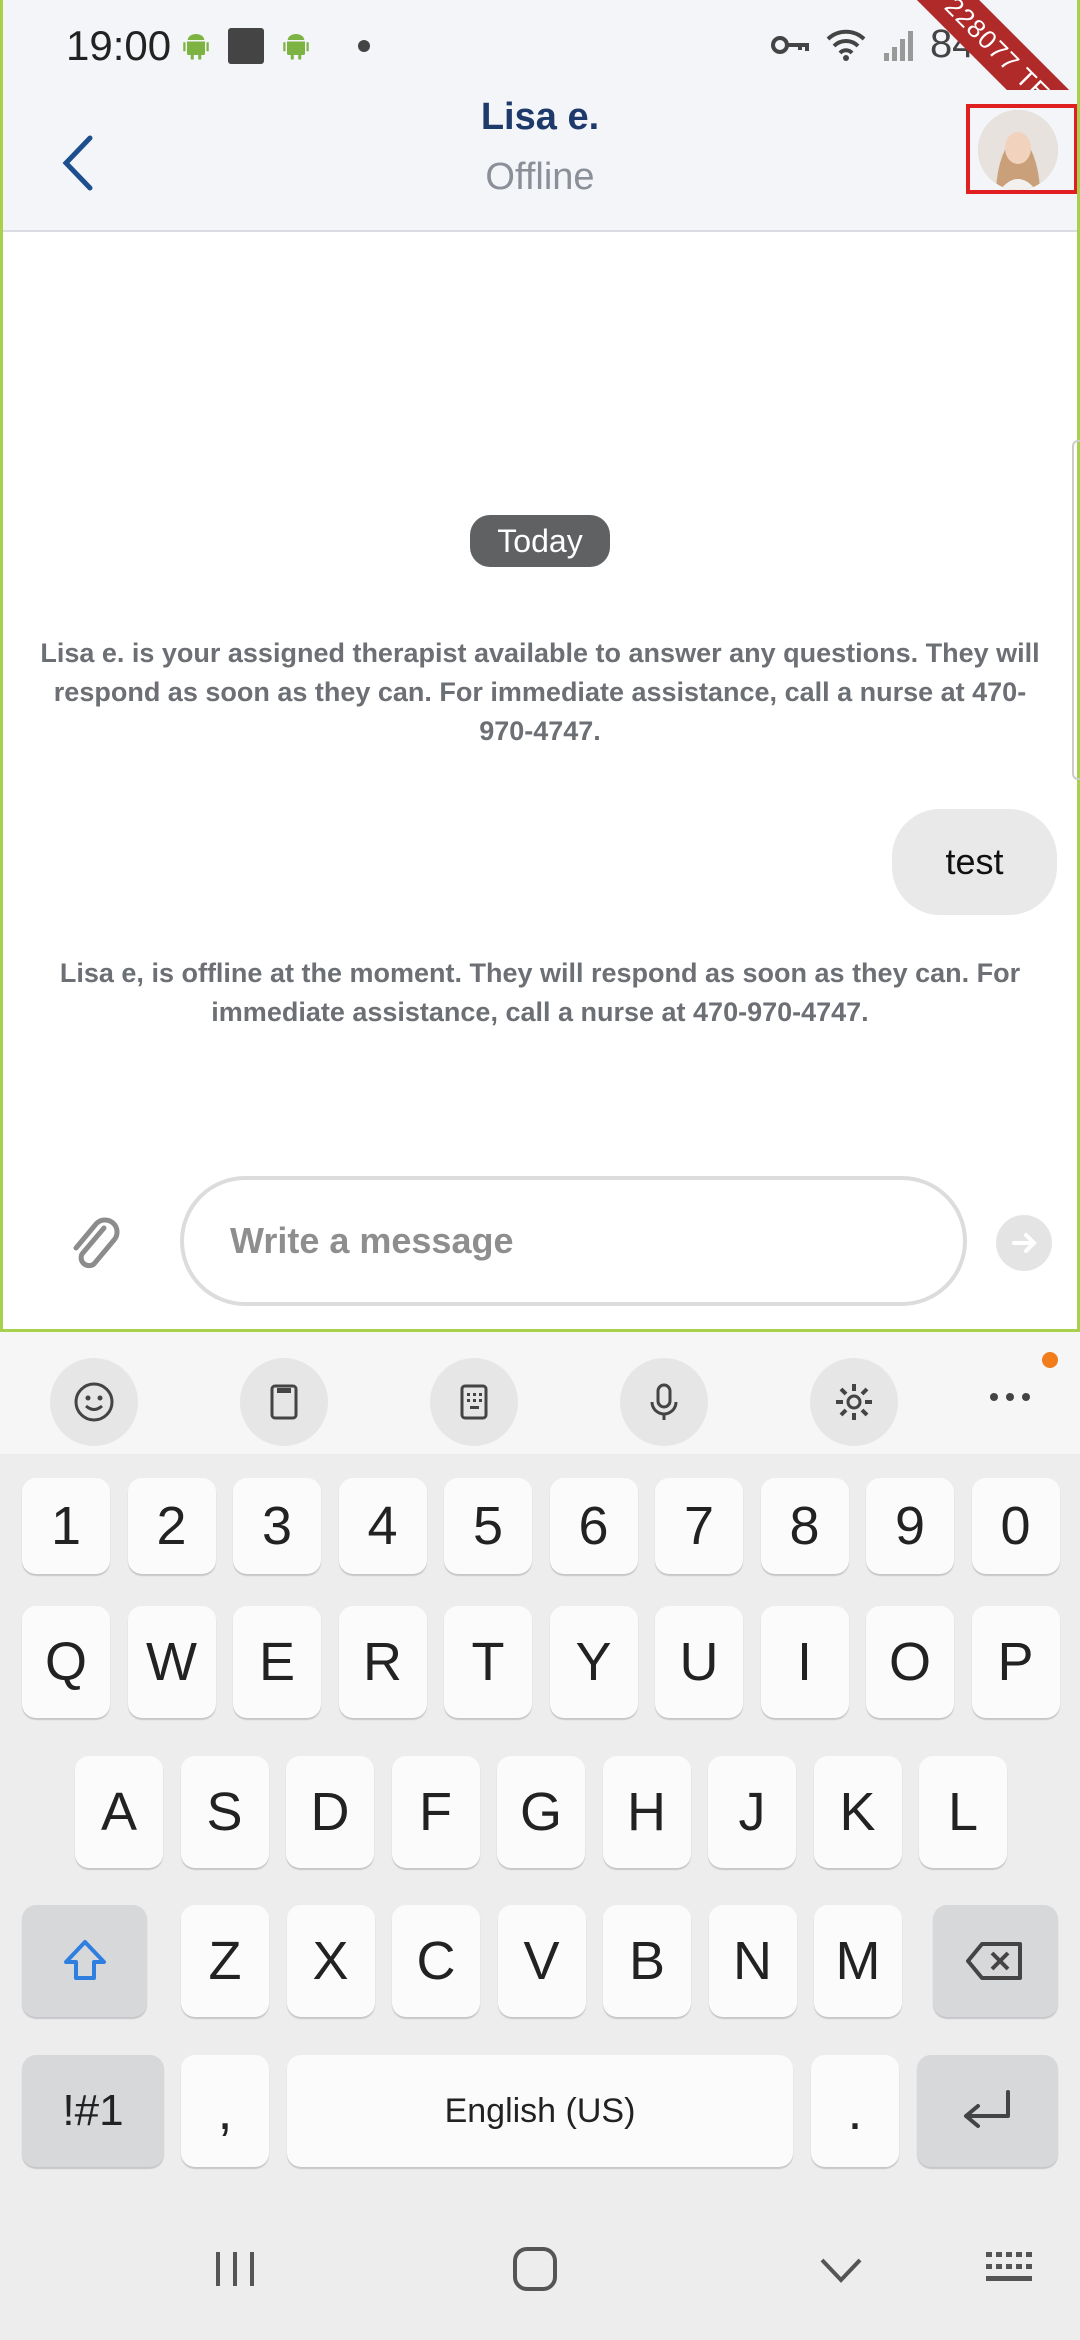 This screenshot has height=2340, width=1080. I want to click on paperclip-icon, so click(96, 1243).